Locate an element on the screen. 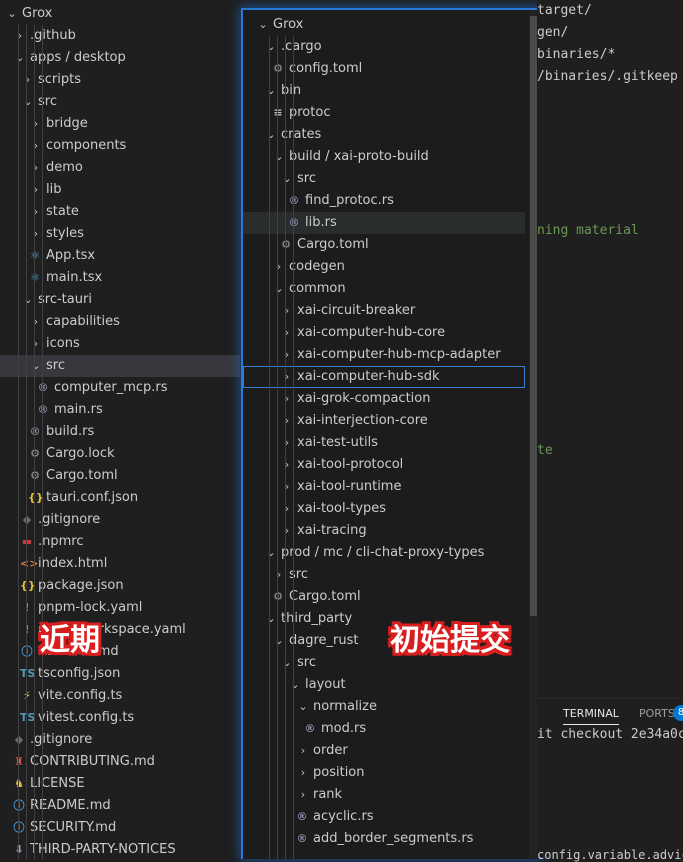 The image size is (683, 862). security-icon: ⓘ is located at coordinates (19, 827).